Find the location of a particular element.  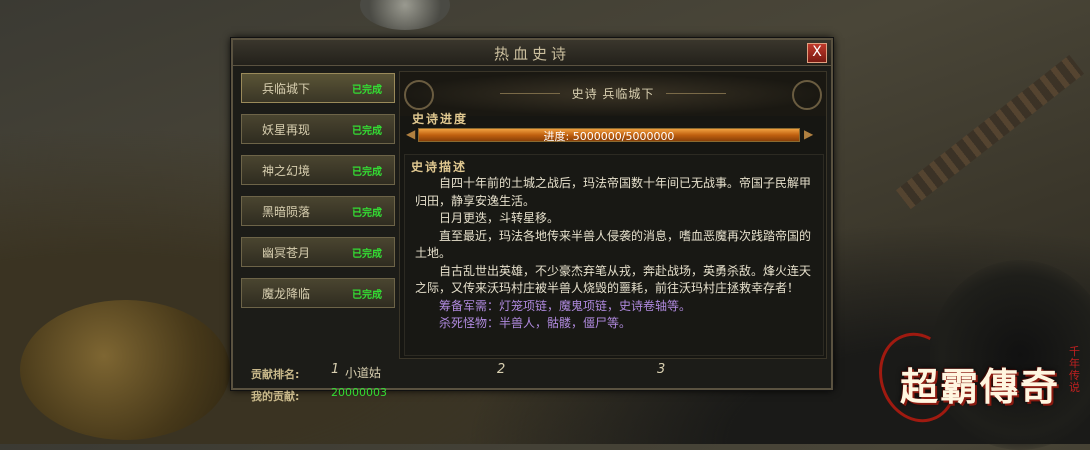

epic-banner-title: 史诗 兵临城下 is located at coordinates (613, 94).